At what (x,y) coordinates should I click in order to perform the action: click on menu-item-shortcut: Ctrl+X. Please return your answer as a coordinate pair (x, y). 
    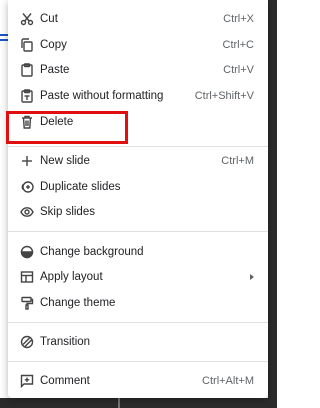
    Looking at the image, I should click on (238, 19).